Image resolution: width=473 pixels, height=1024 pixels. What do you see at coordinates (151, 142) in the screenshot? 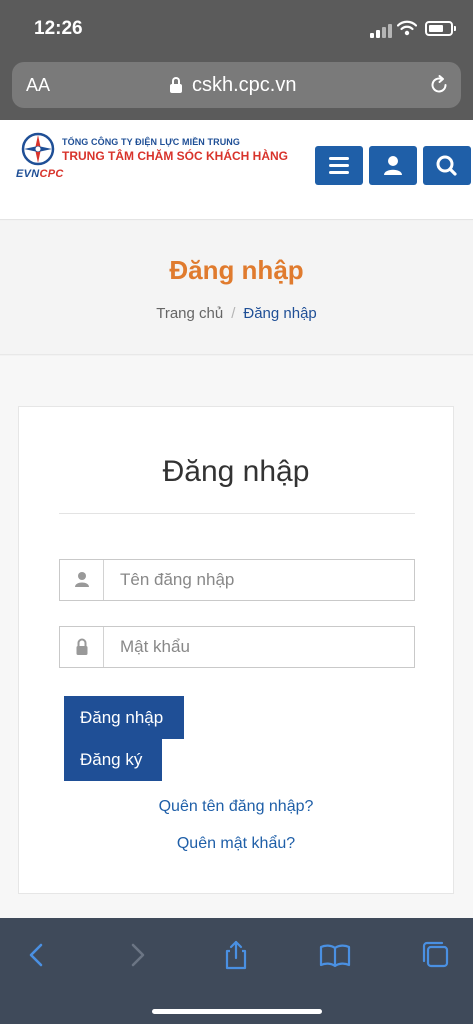
I see `company-name: TỔNG CÔNG TY ĐIỆN LỰC MIỀN TRUNG` at bounding box center [151, 142].